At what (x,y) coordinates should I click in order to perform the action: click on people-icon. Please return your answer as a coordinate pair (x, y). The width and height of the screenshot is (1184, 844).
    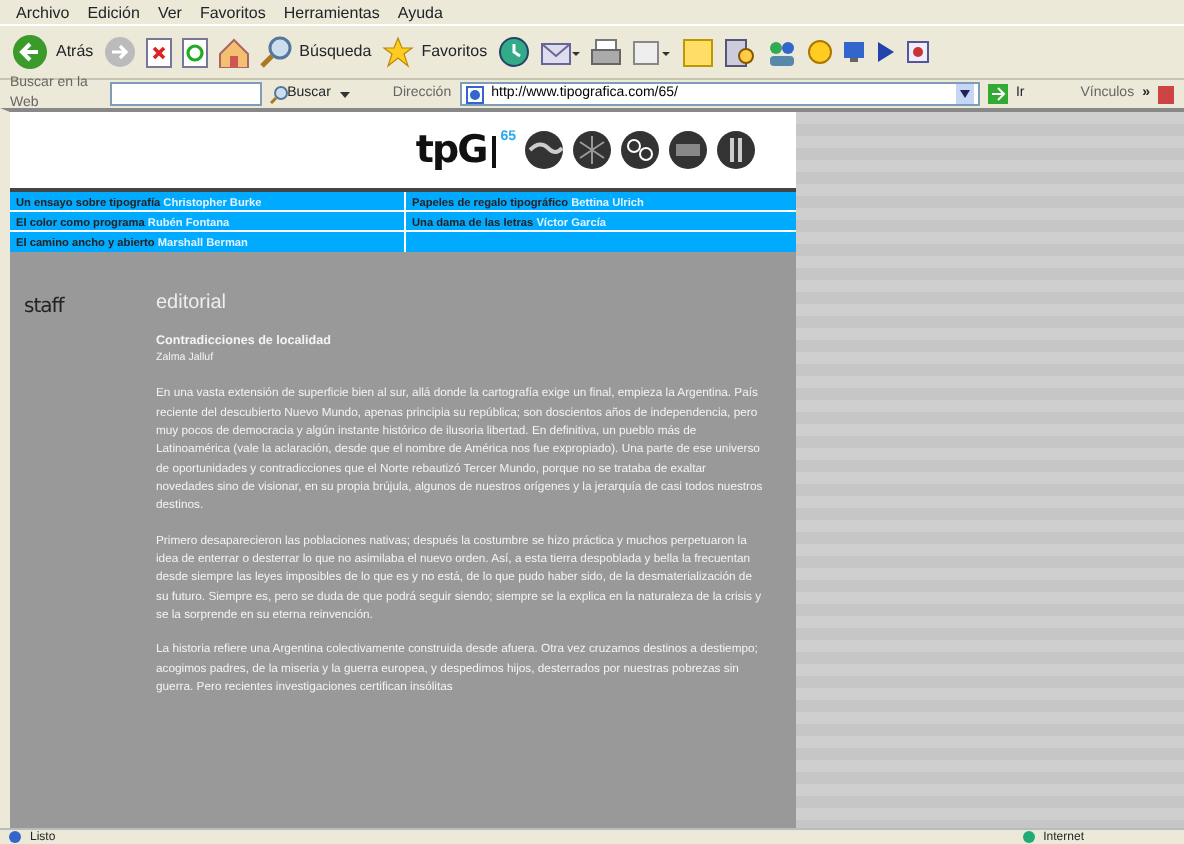
    Looking at the image, I should click on (781, 52).